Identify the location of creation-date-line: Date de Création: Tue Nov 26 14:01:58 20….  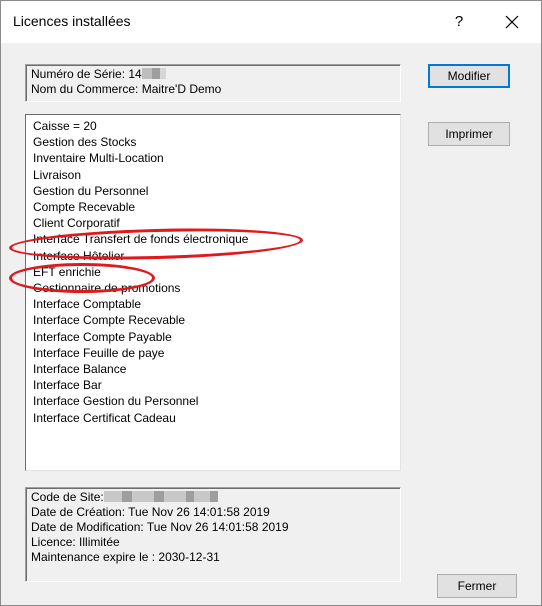
(150, 512).